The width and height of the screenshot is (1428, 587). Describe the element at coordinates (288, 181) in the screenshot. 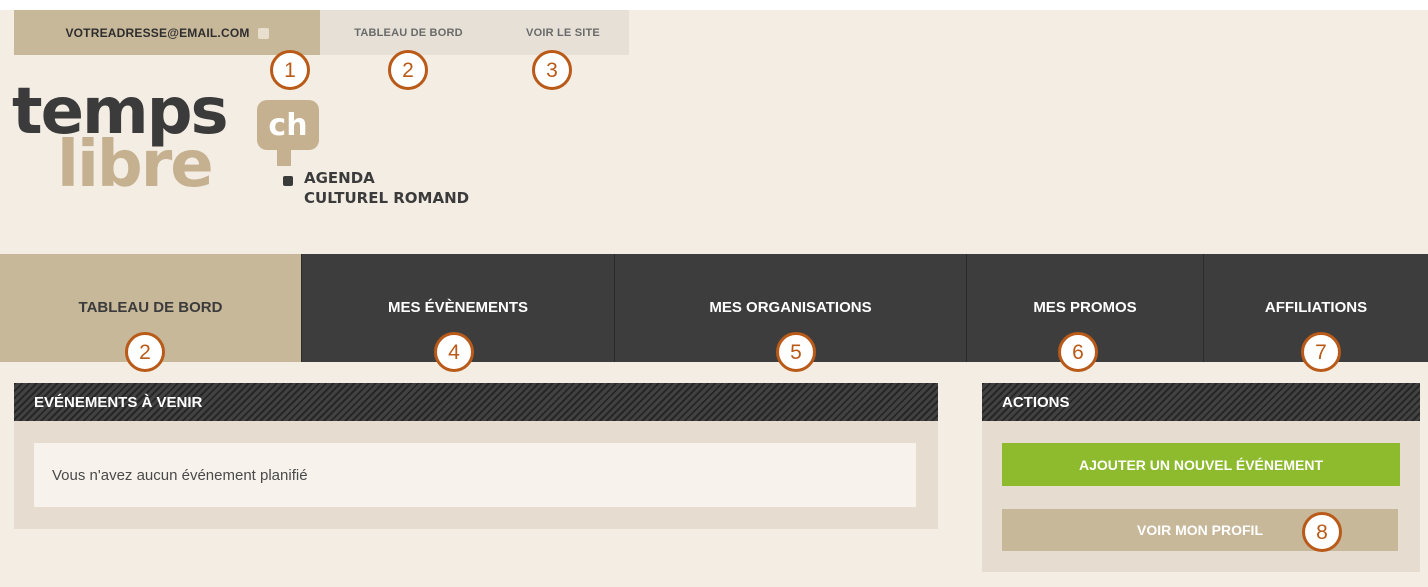

I see `logo-dot` at that location.